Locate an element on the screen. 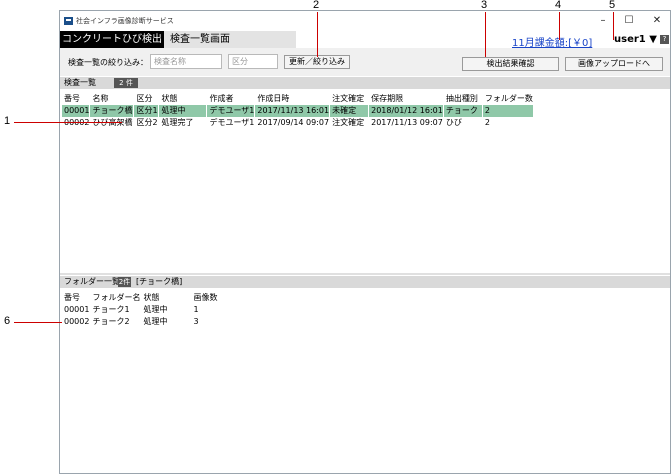 Image resolution: width=672 pixels, height=476 pixels. column-header: 名称 is located at coordinates (112, 99).